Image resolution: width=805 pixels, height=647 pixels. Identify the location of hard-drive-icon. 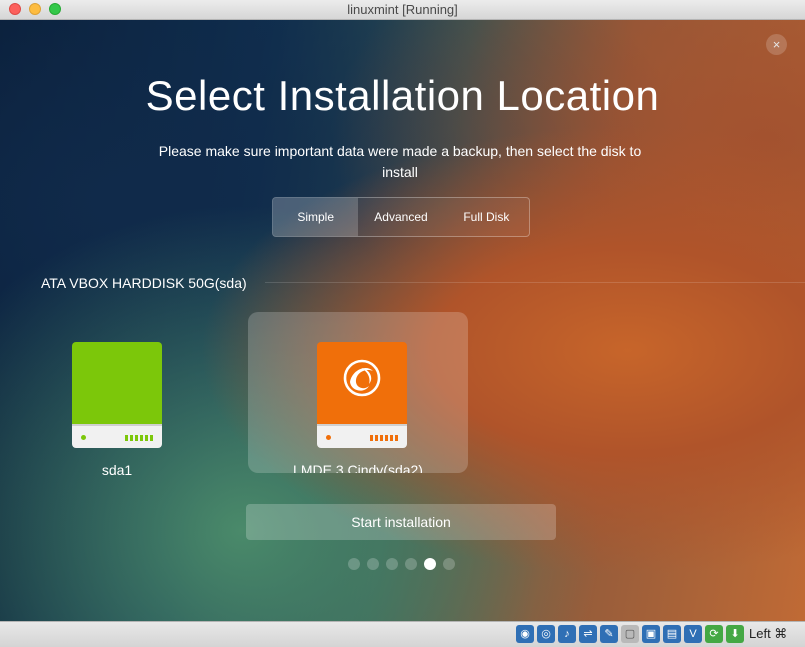
(117, 395).